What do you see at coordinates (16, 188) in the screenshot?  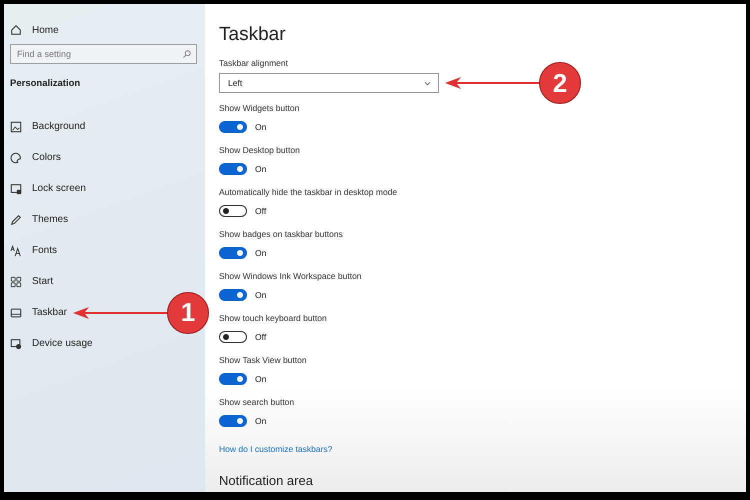 I see `lock-screen-icon` at bounding box center [16, 188].